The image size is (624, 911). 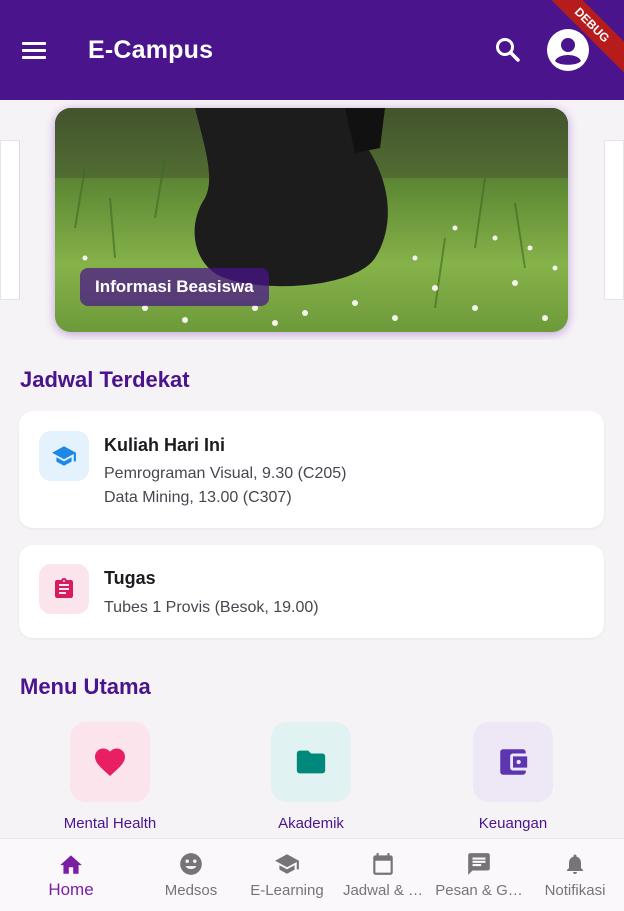 I want to click on carousel-next-slide, so click(x=614, y=220).